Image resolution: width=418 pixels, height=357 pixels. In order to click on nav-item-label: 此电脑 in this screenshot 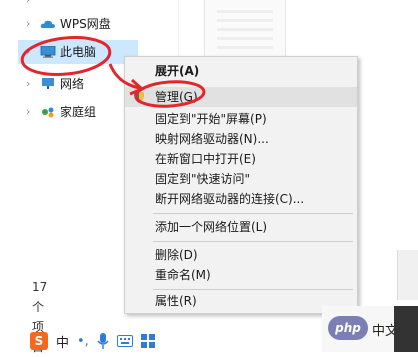, I will do `click(78, 52)`.